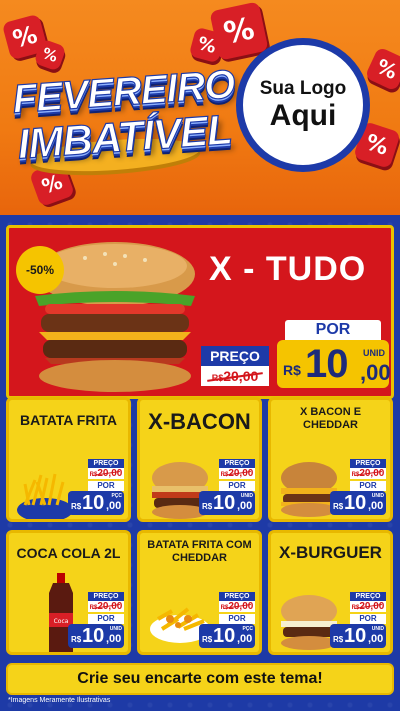 This screenshot has width=400, height=711. What do you see at coordinates (61, 621) in the screenshot?
I see `svg-text: Coca` at bounding box center [61, 621].